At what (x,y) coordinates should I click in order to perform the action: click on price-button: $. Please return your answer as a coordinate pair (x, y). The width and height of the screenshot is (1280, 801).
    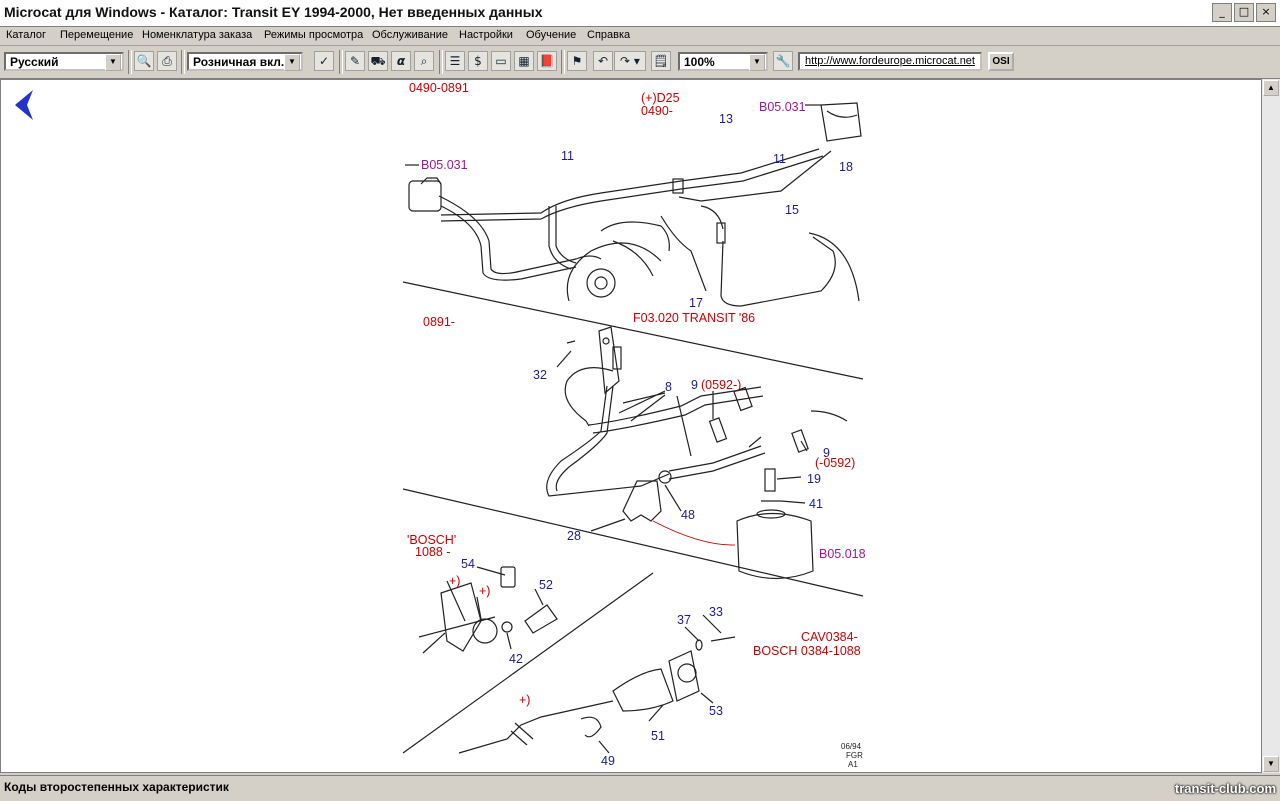
    Looking at the image, I should click on (478, 61).